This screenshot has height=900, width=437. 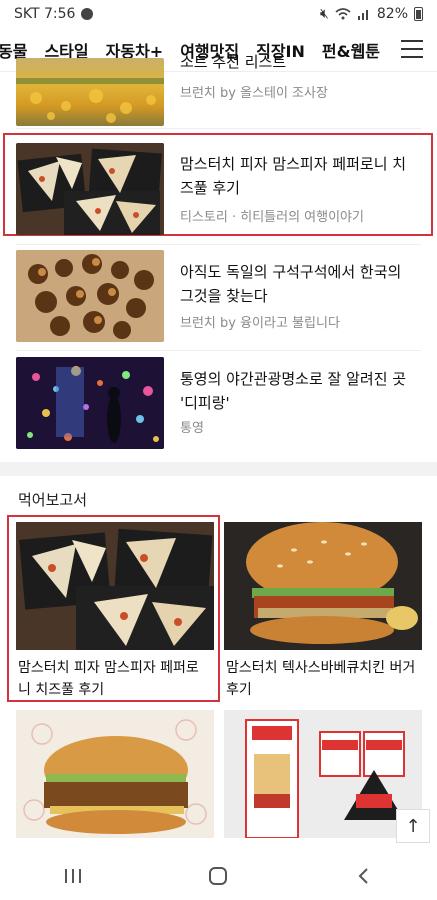 I want to click on signal-icon, so click(x=362, y=15).